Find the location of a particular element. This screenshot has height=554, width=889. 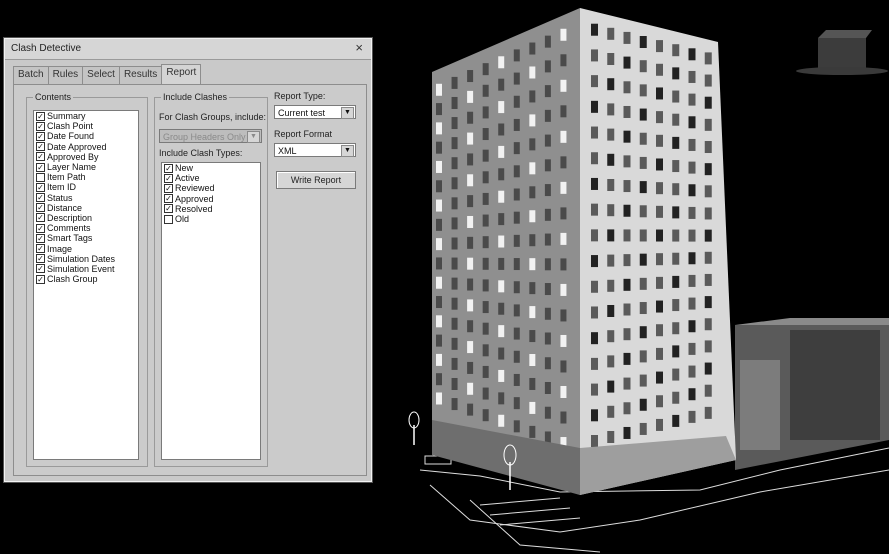

checklist-item: ✓ Description is located at coordinates (86, 218).